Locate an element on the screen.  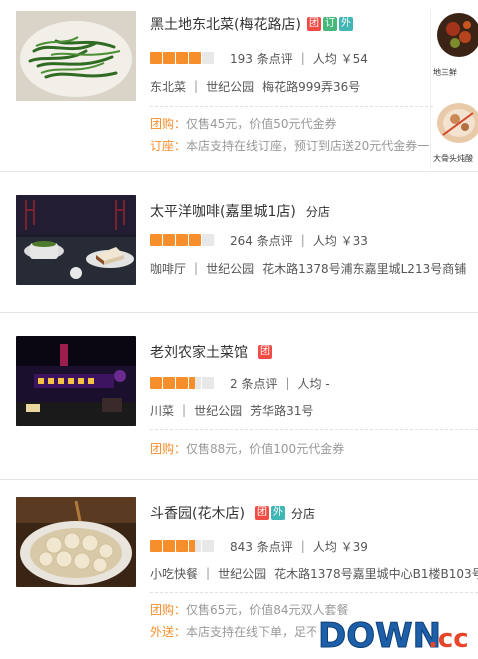
category-link: 川菜 is located at coordinates (162, 410).